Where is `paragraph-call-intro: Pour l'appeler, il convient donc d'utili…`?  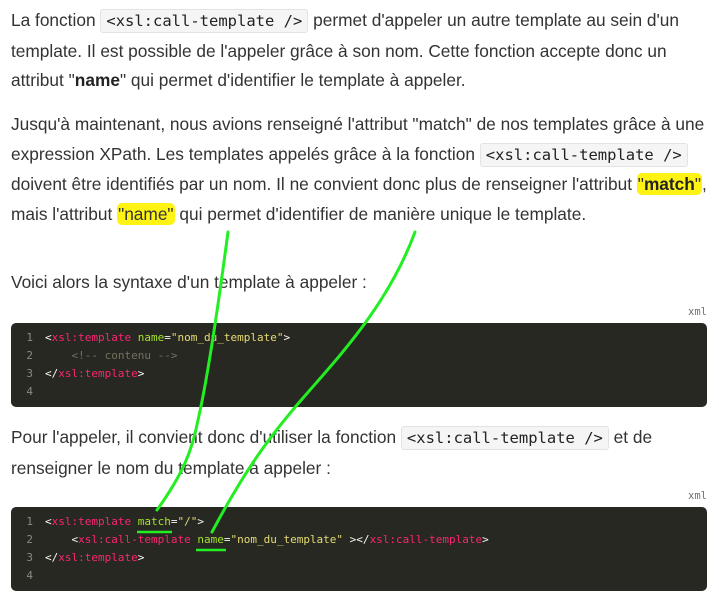 paragraph-call-intro: Pour l'appeler, il convient donc d'utili… is located at coordinates (332, 452).